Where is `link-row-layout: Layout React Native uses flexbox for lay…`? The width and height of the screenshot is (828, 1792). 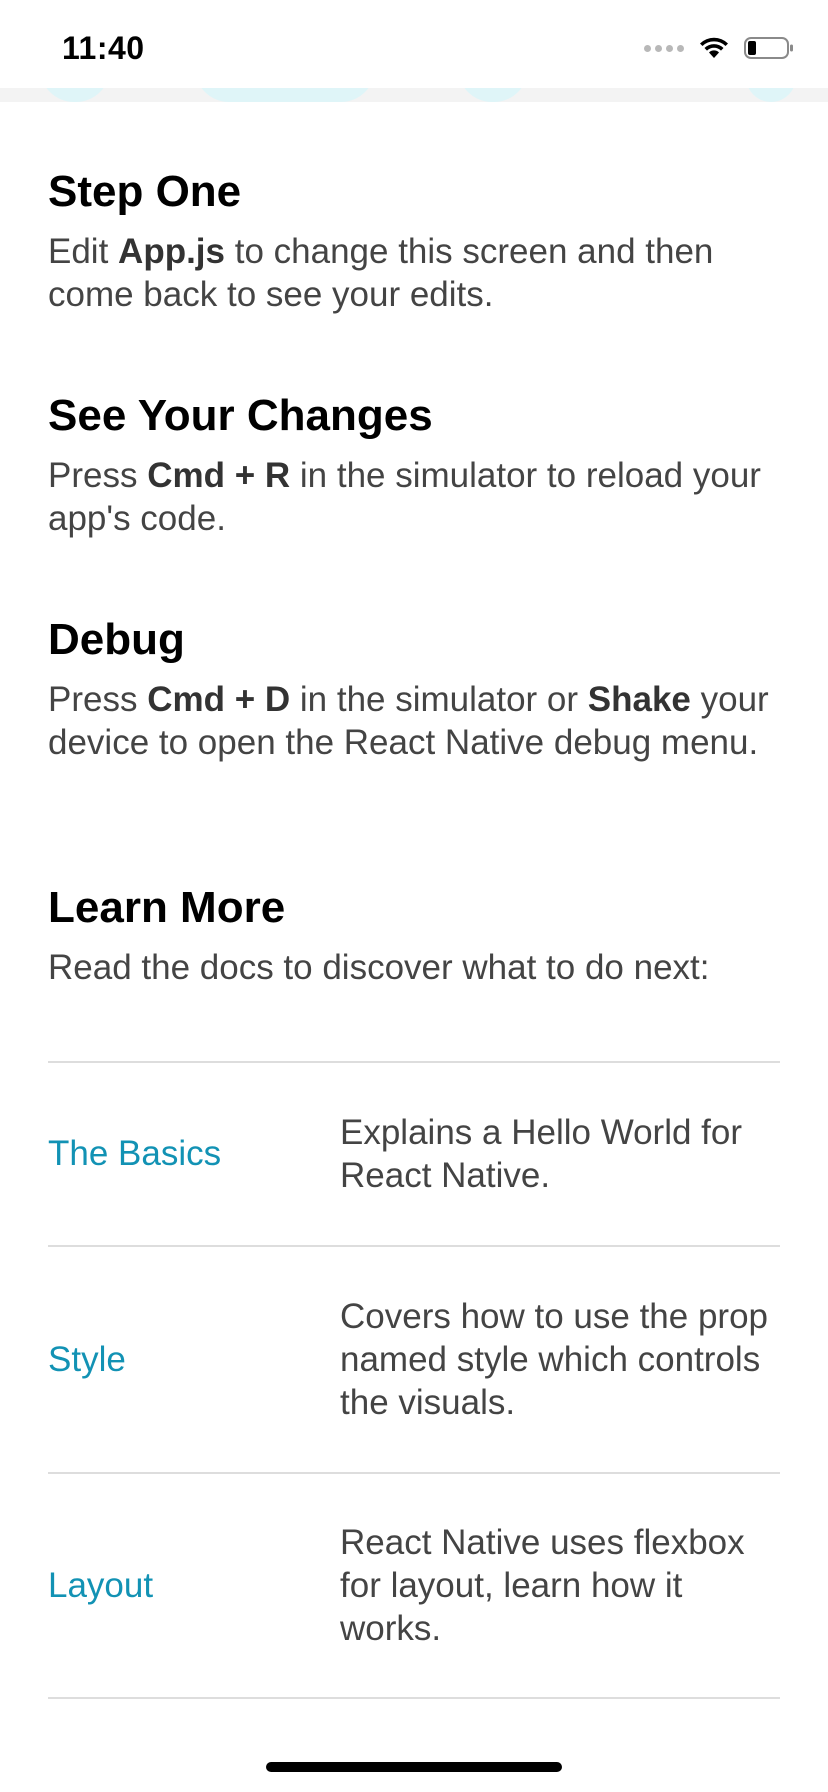
link-row-layout: Layout React Native uses flexbox for lay… is located at coordinates (414, 1585).